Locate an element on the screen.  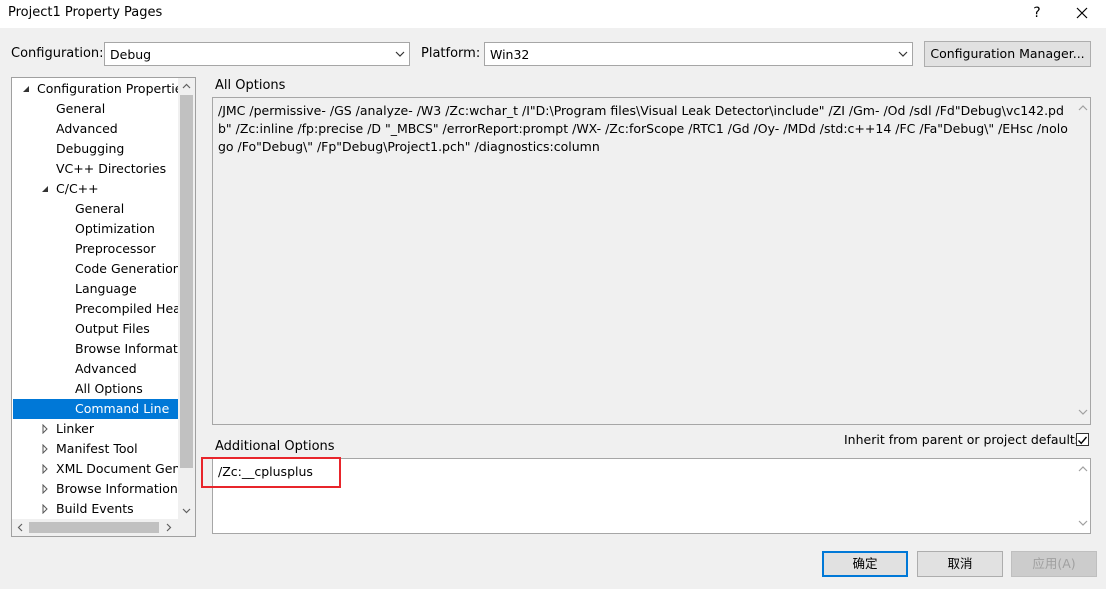
tree-item-label: Precompiled Heac is located at coordinates (131, 308).